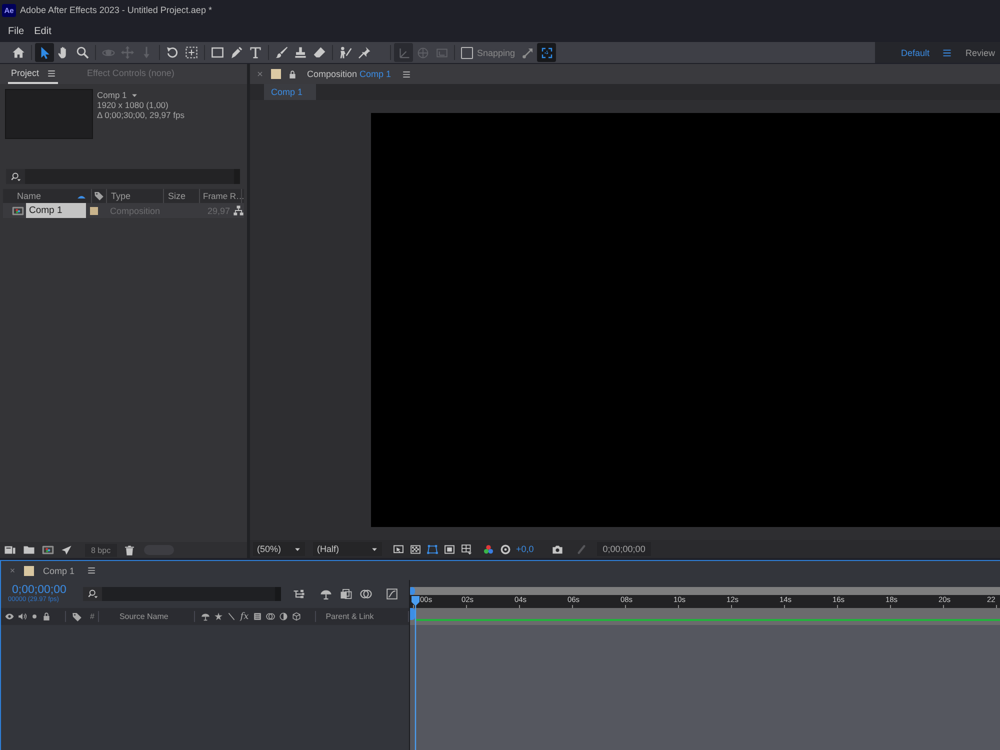 The image size is (1000, 750). What do you see at coordinates (319, 52) in the screenshot?
I see `eraser-icon` at bounding box center [319, 52].